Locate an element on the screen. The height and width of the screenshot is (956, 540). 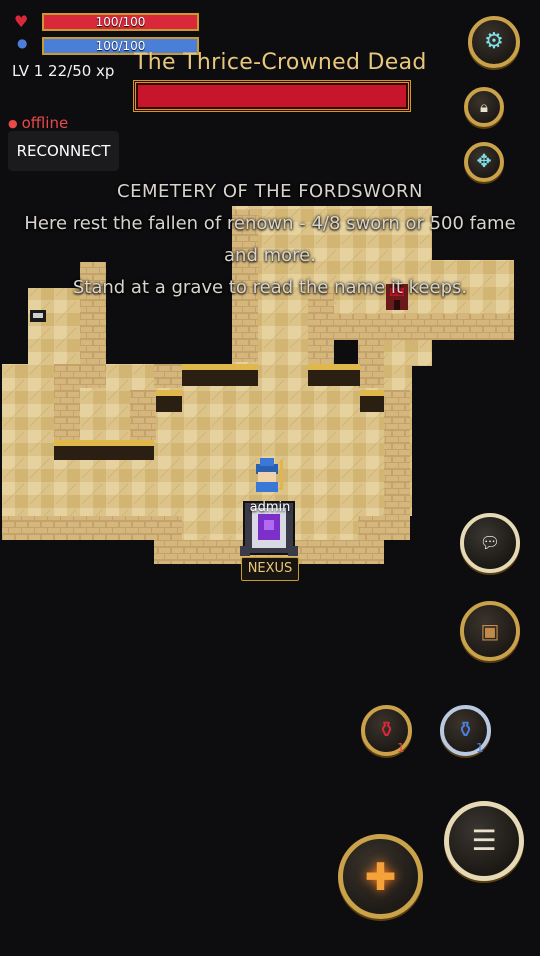
speed-icon: ☰ is located at coordinates (484, 840).